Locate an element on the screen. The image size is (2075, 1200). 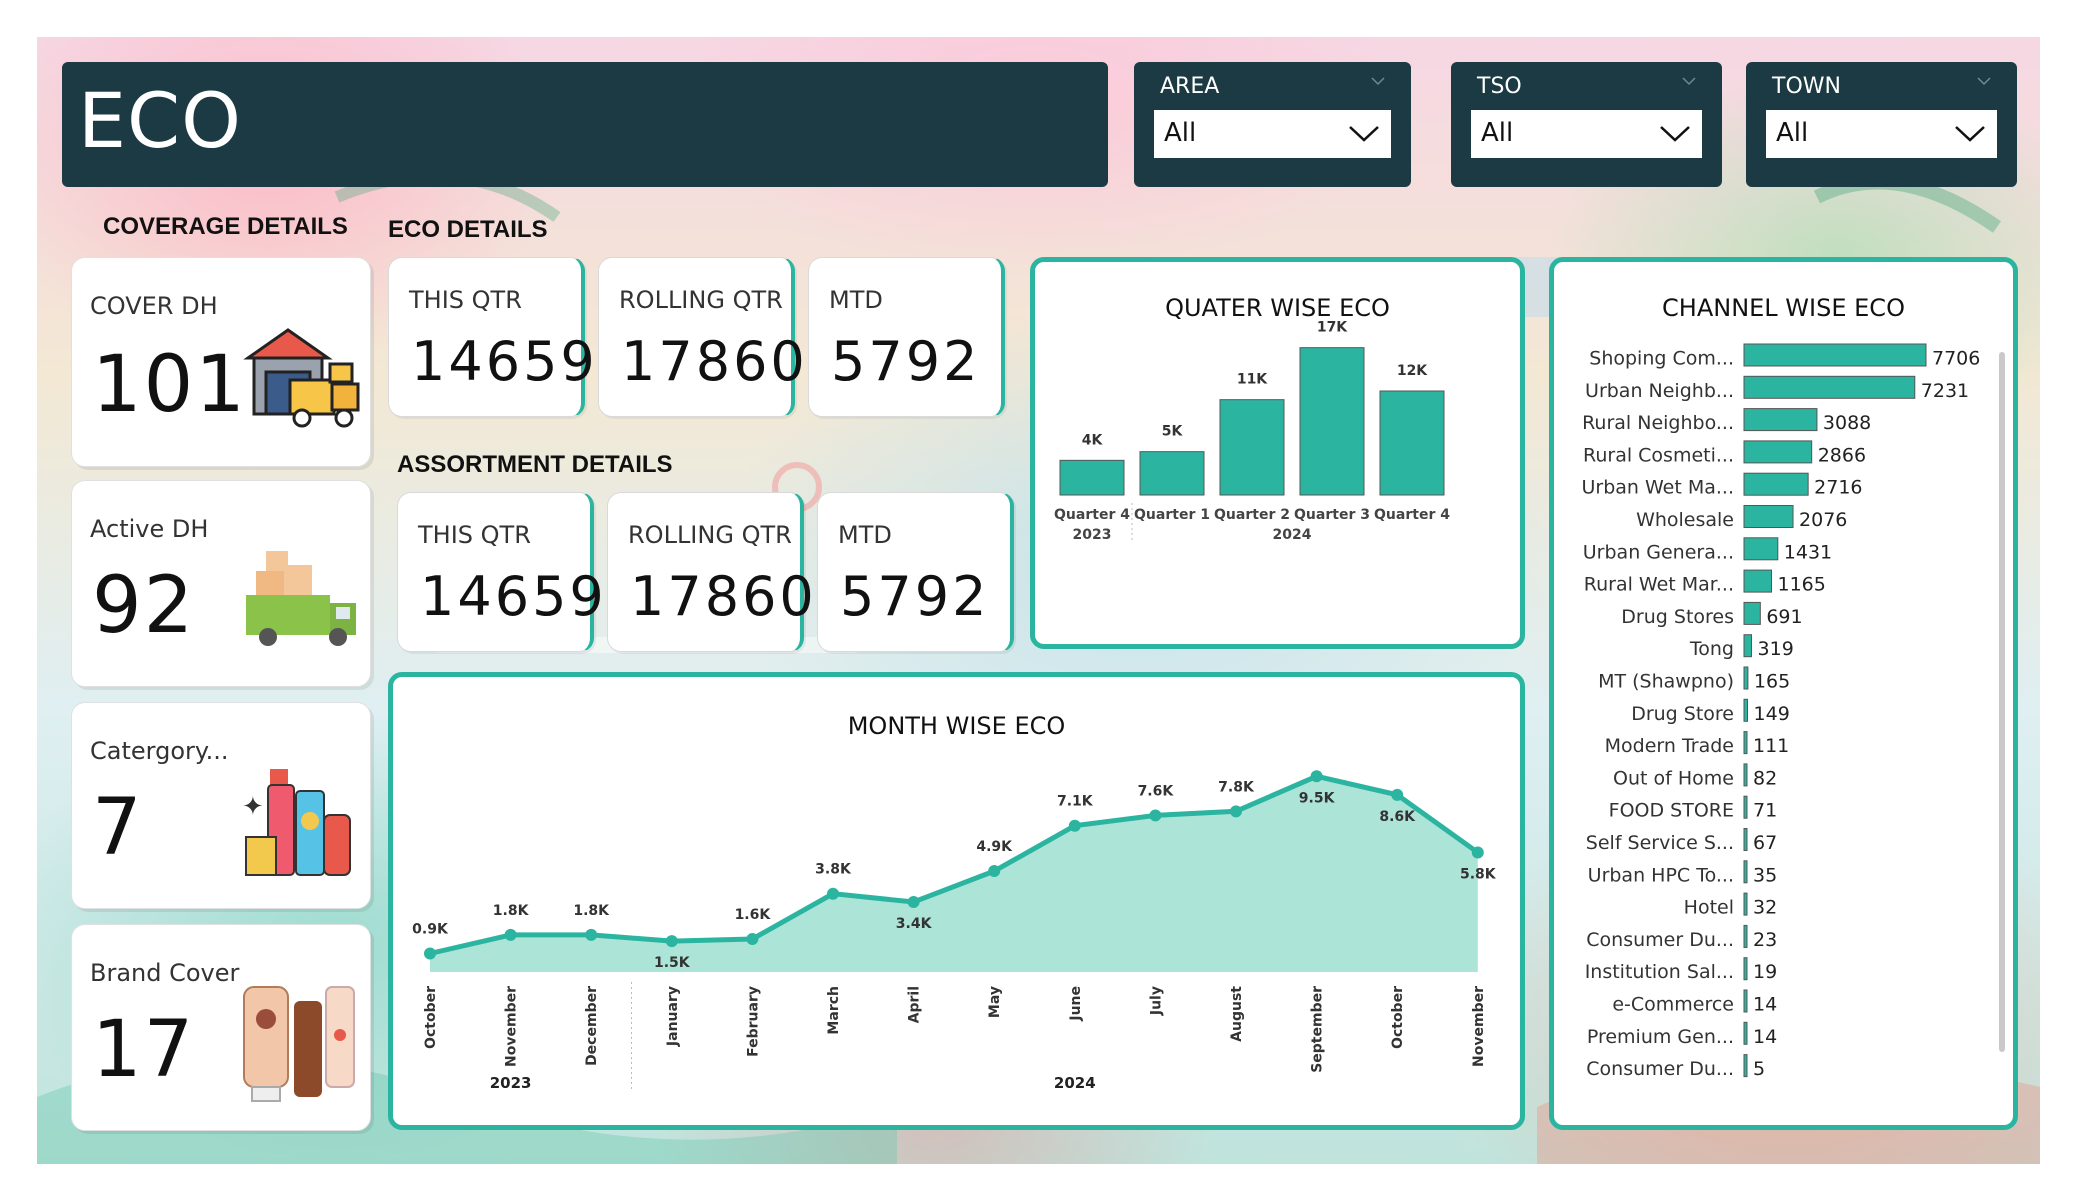
channel-category-label: MT (Shawpno) is located at coordinates (1666, 682).